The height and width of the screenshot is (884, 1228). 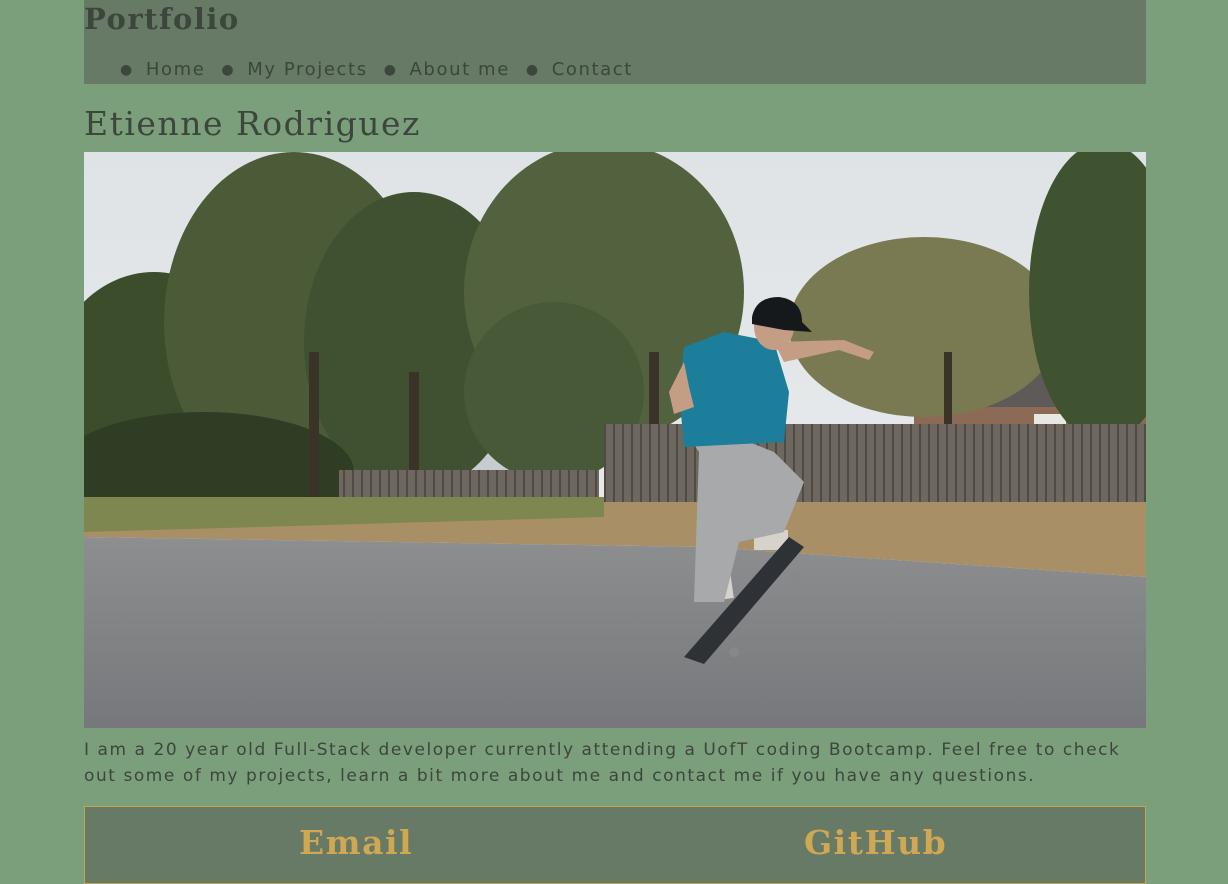 I want to click on nav-label: About me, so click(x=460, y=70).